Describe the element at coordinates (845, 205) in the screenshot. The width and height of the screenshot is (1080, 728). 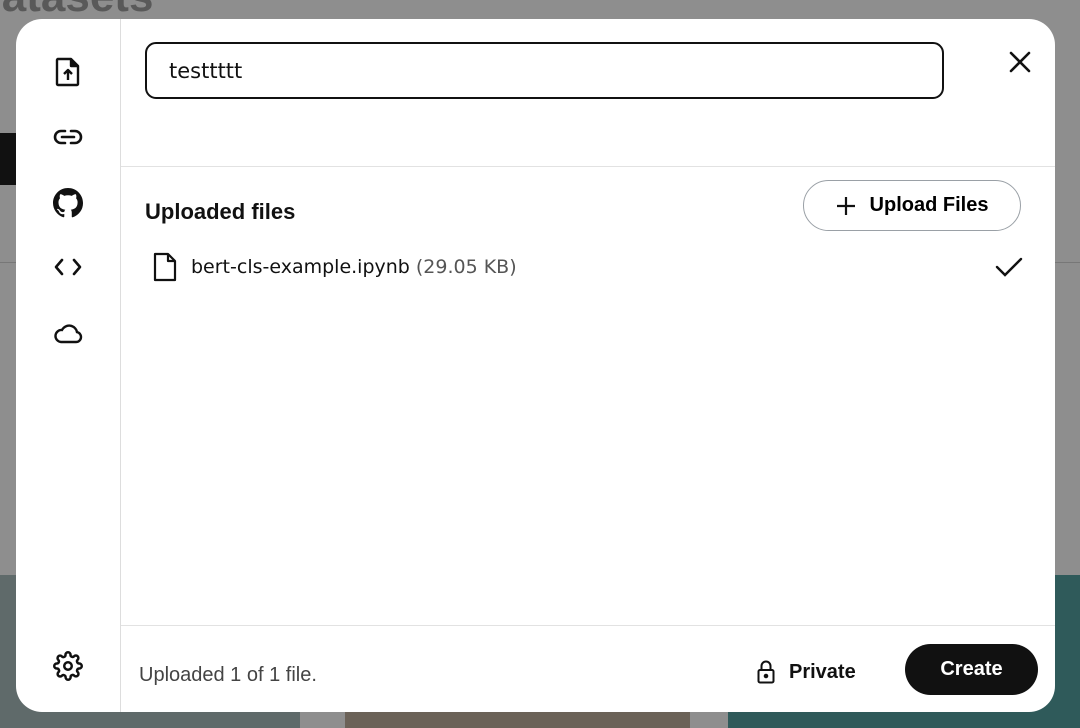
I see `plus-icon` at that location.